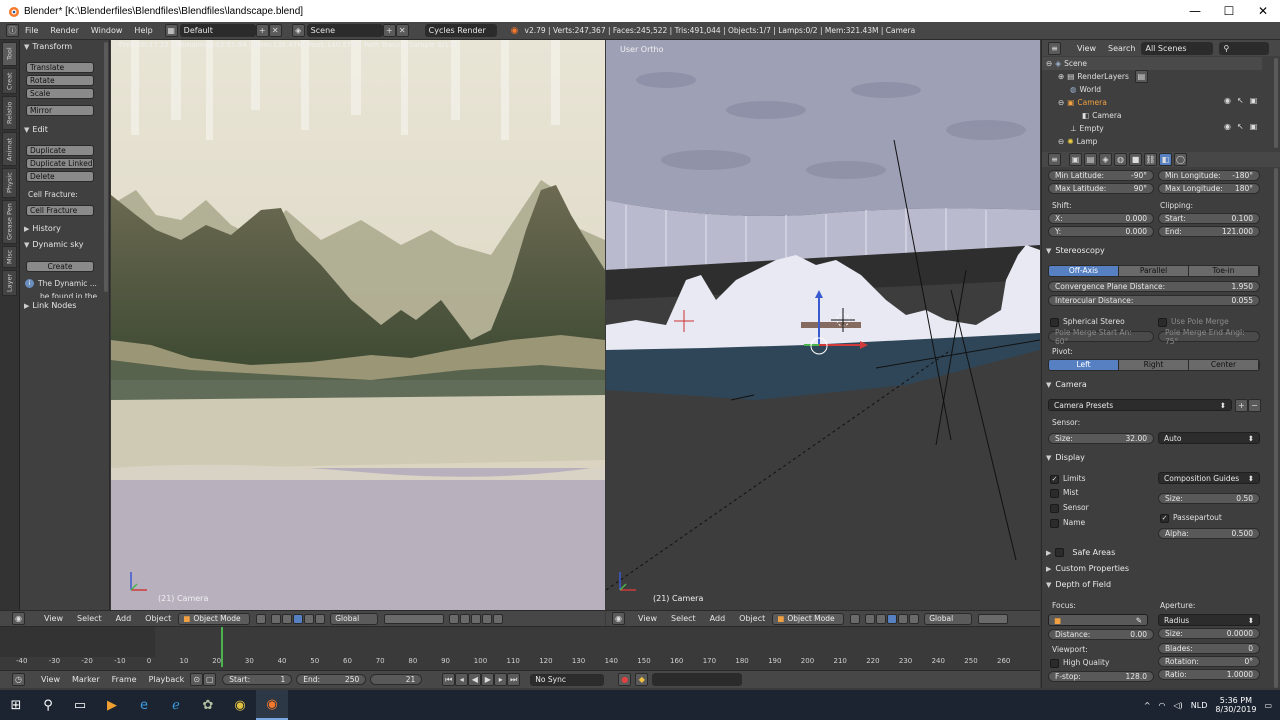  Describe the element at coordinates (275, 30) in the screenshot. I see `layout-remove-icon: ✕` at that location.